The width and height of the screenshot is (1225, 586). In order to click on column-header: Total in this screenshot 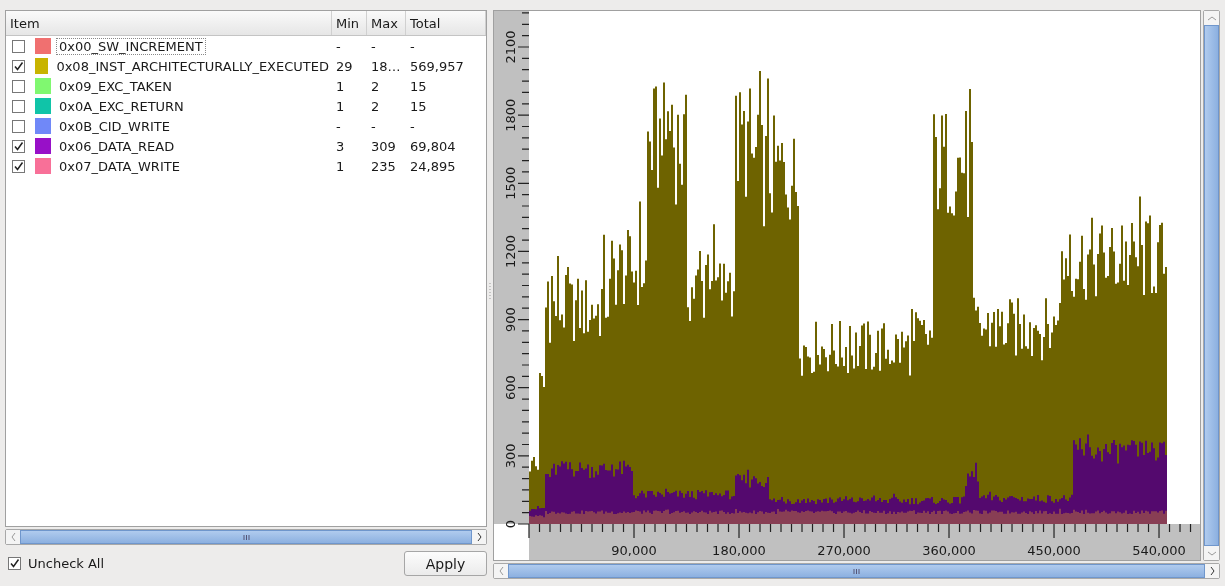, I will do `click(446, 23)`.